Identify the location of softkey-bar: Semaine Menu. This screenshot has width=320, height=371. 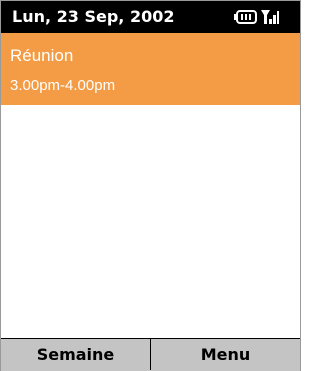
(150, 354).